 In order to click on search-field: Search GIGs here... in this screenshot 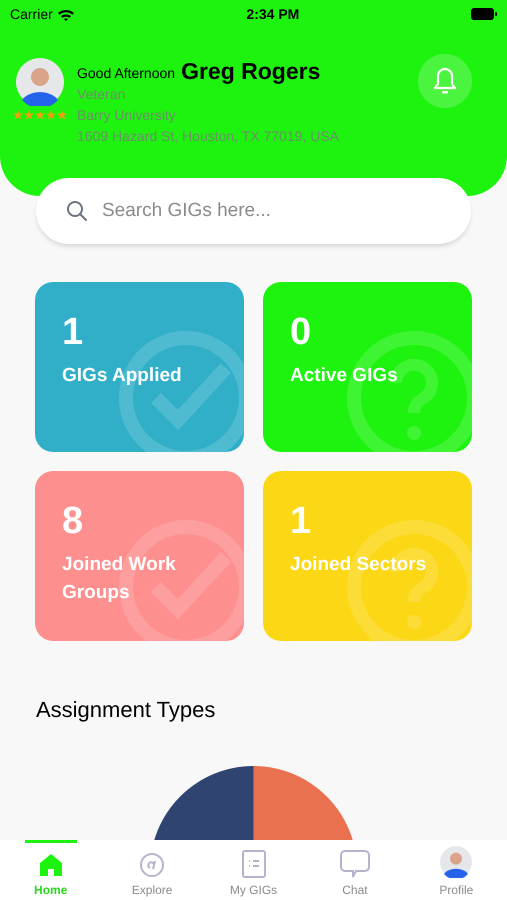, I will do `click(253, 211)`.